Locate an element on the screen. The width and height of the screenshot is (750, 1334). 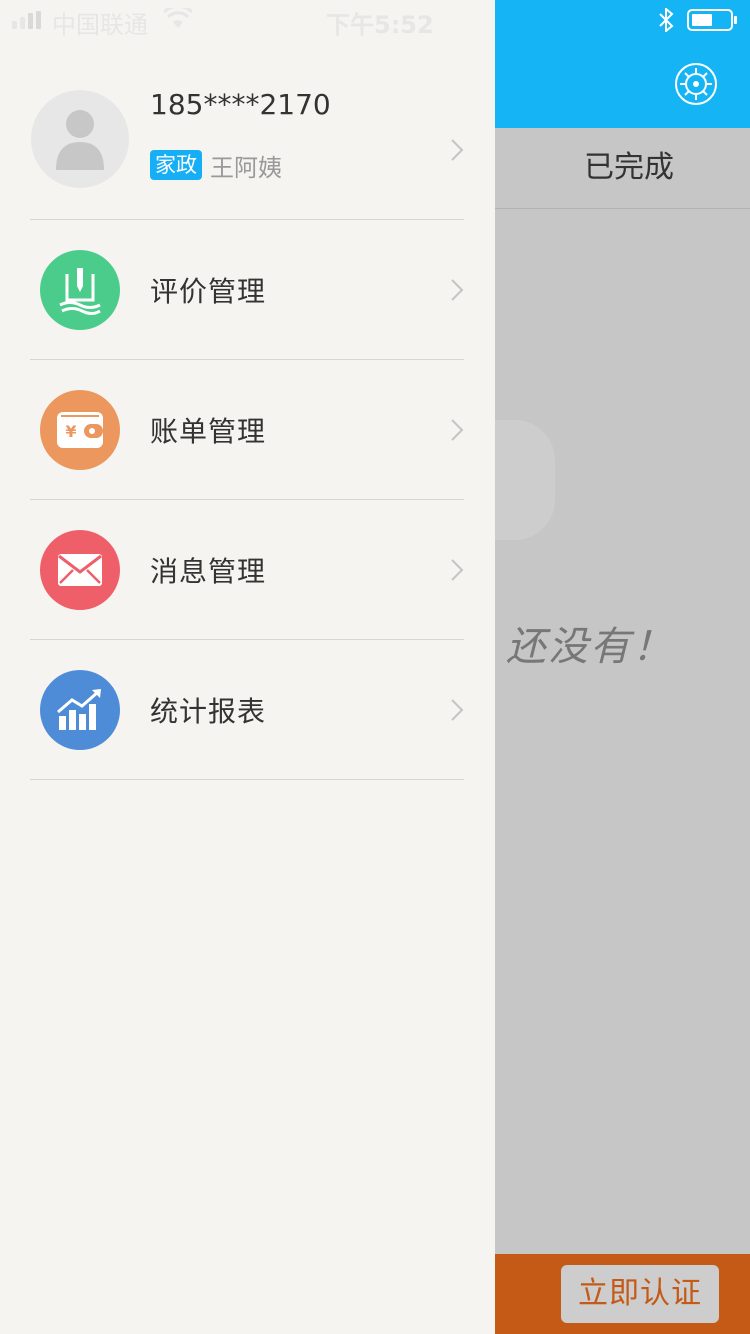
wifi-icon is located at coordinates (178, 18).